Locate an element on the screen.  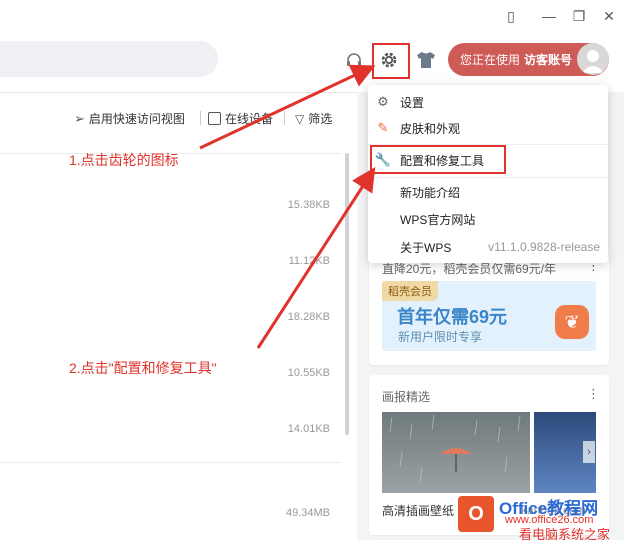
annotation-arrows is located at coordinates (287, 206).